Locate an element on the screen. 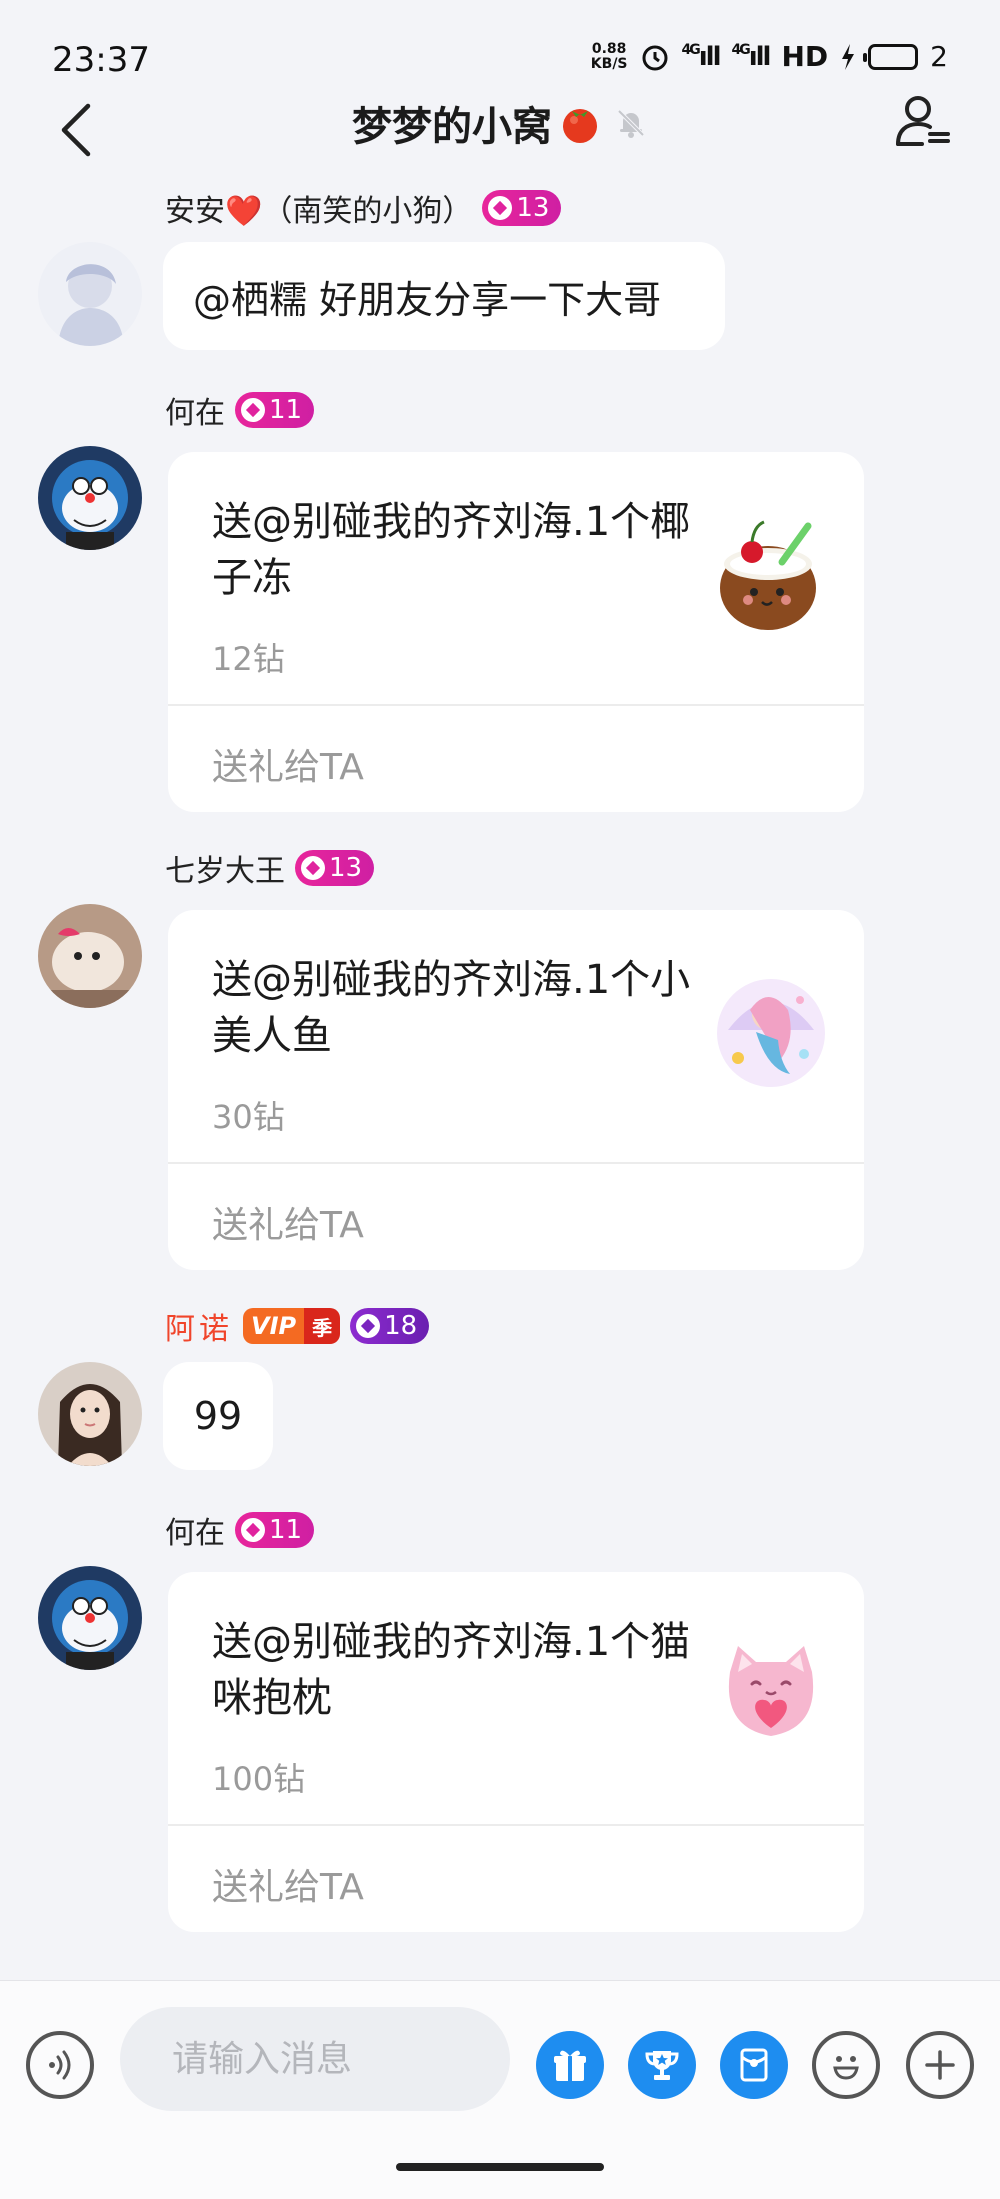 The height and width of the screenshot is (2199, 1000). status-icons: 0.88 KB/S 4Gıll 4Gıll HD 2 is located at coordinates (769, 56).